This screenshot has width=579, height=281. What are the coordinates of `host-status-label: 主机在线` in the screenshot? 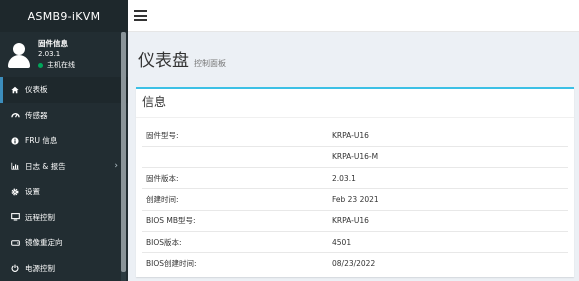 It's located at (61, 65).